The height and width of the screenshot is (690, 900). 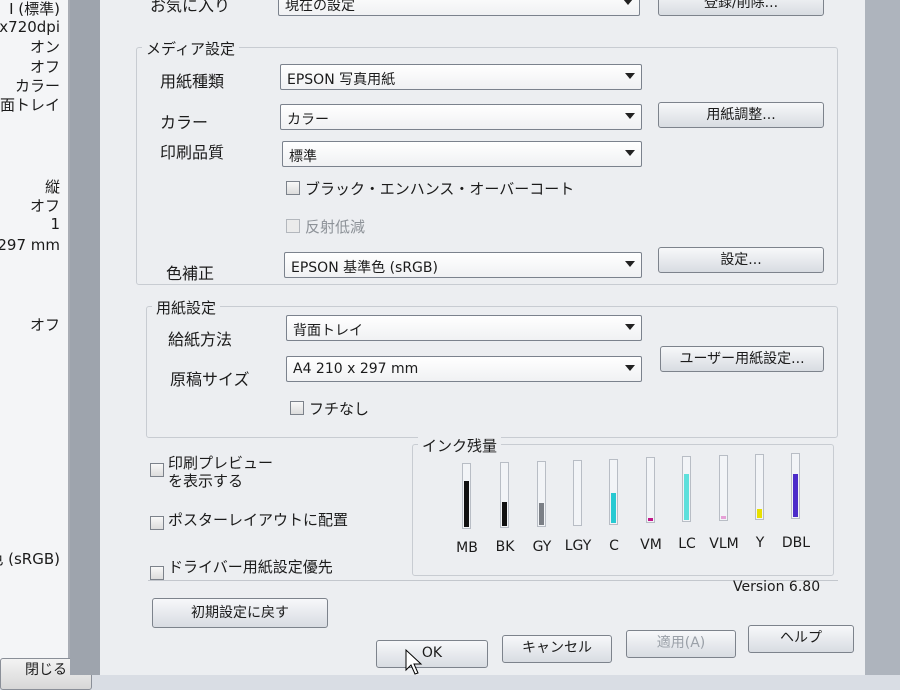 What do you see at coordinates (356, 369) in the screenshot?
I see `document-size-value: A4 210 x 297 mm` at bounding box center [356, 369].